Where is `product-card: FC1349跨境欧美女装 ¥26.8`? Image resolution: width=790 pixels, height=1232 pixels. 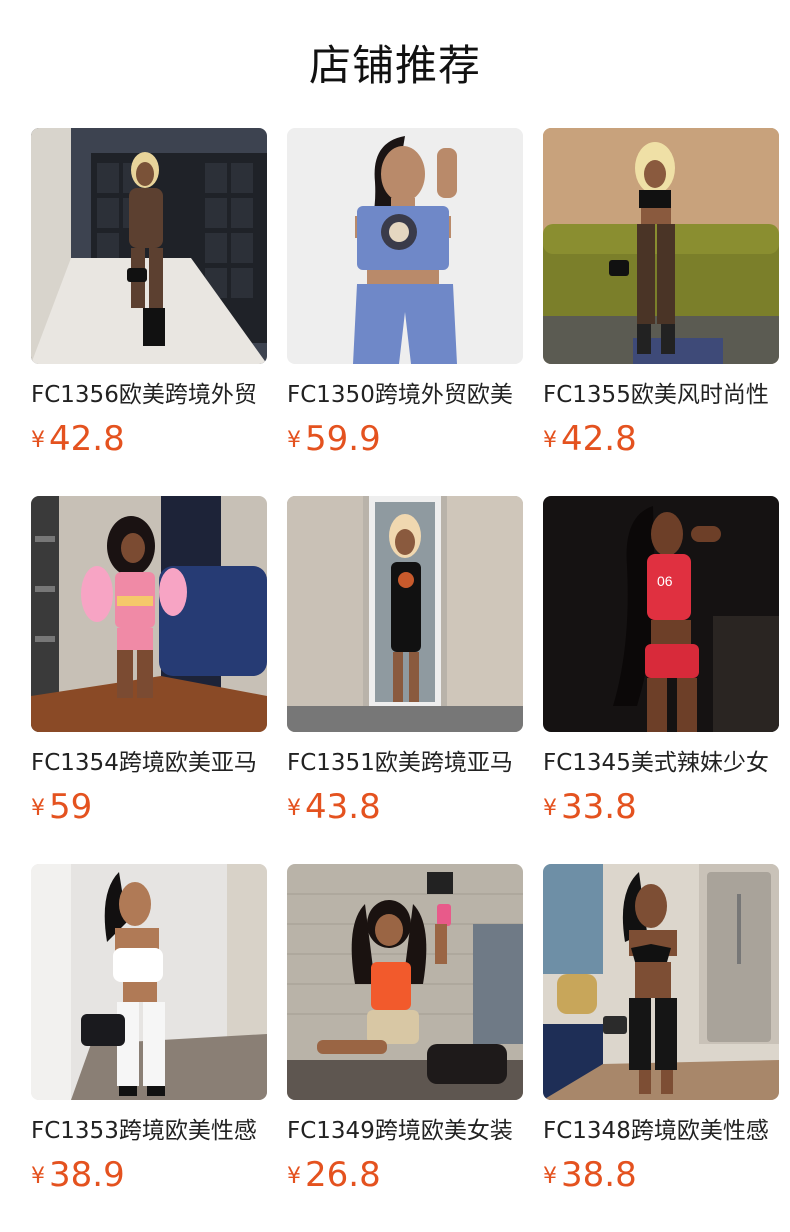 product-card: FC1349跨境欧美女装 ¥26.8 is located at coordinates (405, 1048).